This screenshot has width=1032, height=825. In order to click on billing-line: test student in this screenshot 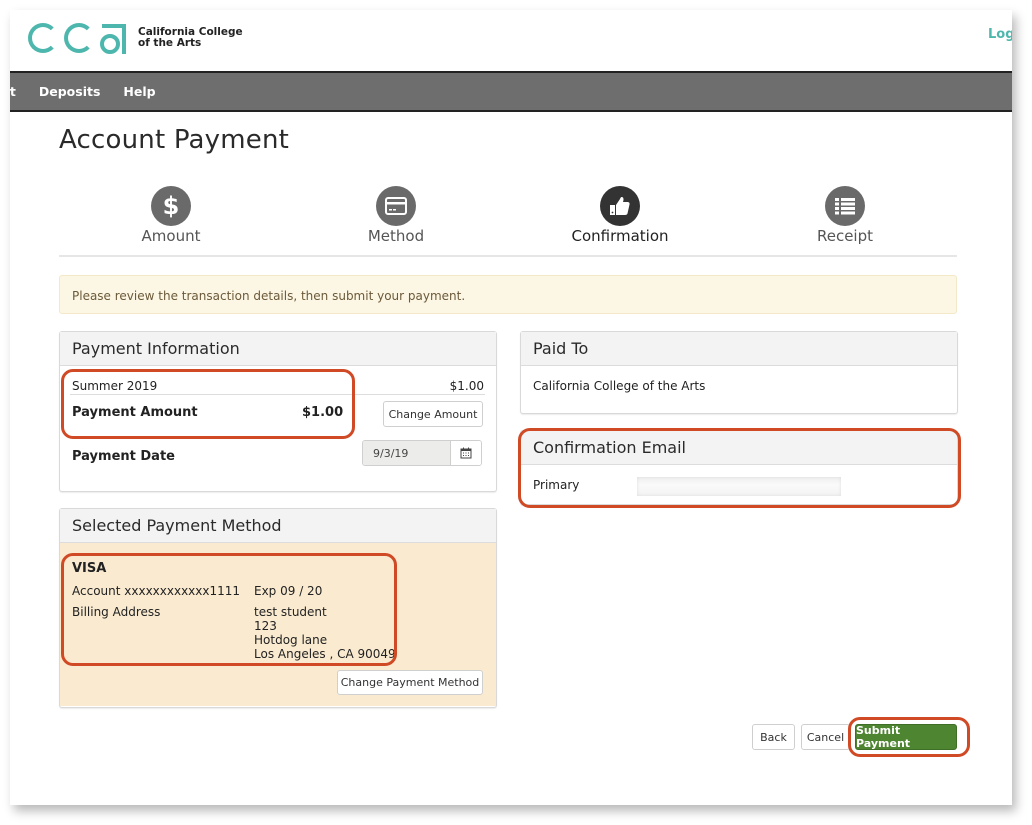, I will do `click(290, 612)`.